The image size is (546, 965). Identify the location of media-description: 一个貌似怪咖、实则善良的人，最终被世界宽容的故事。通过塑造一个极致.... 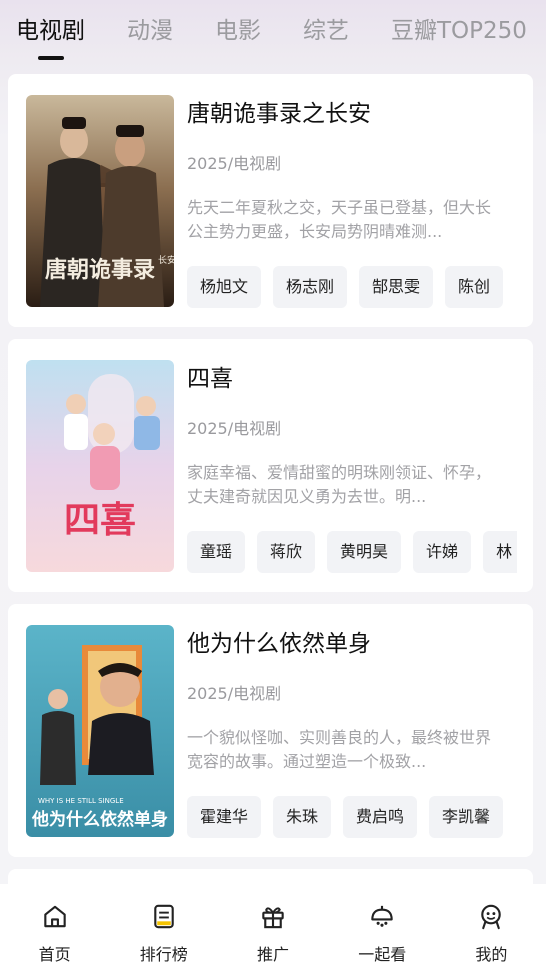
(339, 749).